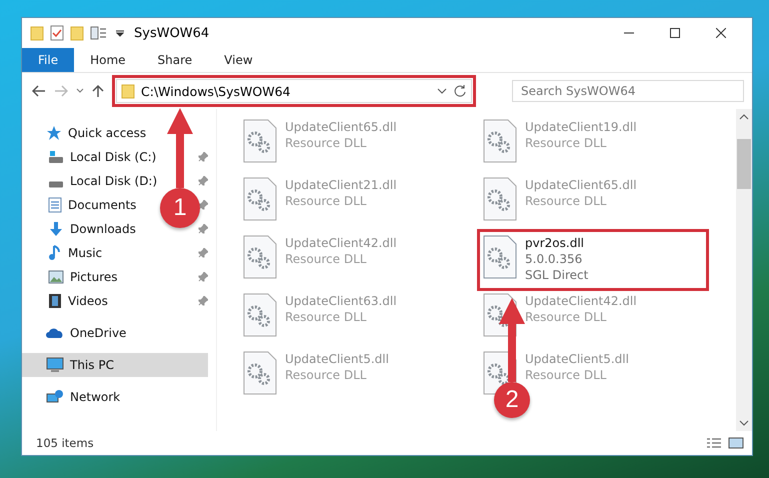 Image resolution: width=769 pixels, height=478 pixels. Describe the element at coordinates (554, 259) in the screenshot. I see `file-detail: 5.0.0.356` at that location.